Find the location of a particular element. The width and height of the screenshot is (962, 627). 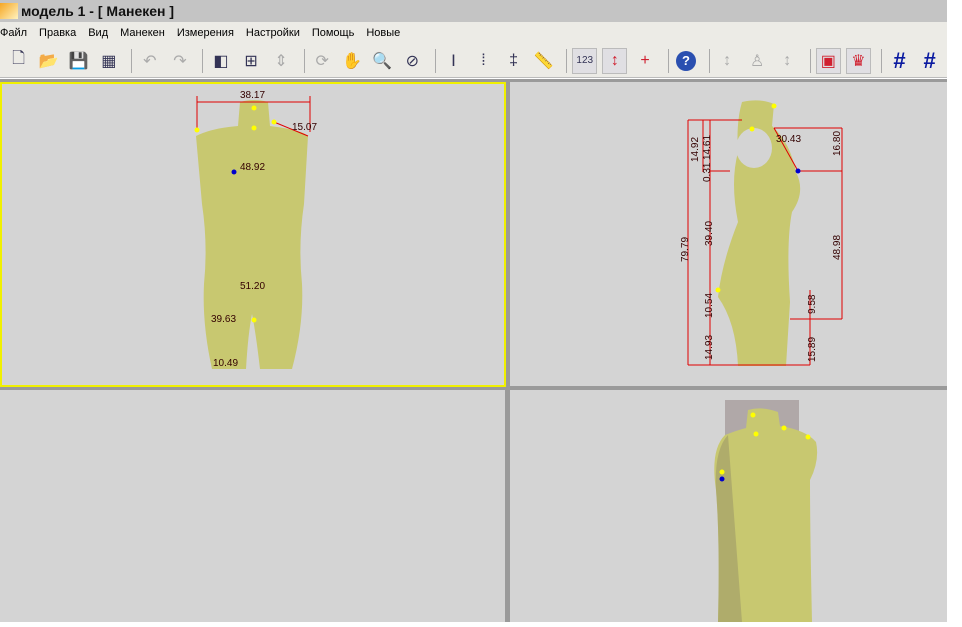

ruler-icon: 📏 is located at coordinates (543, 61).